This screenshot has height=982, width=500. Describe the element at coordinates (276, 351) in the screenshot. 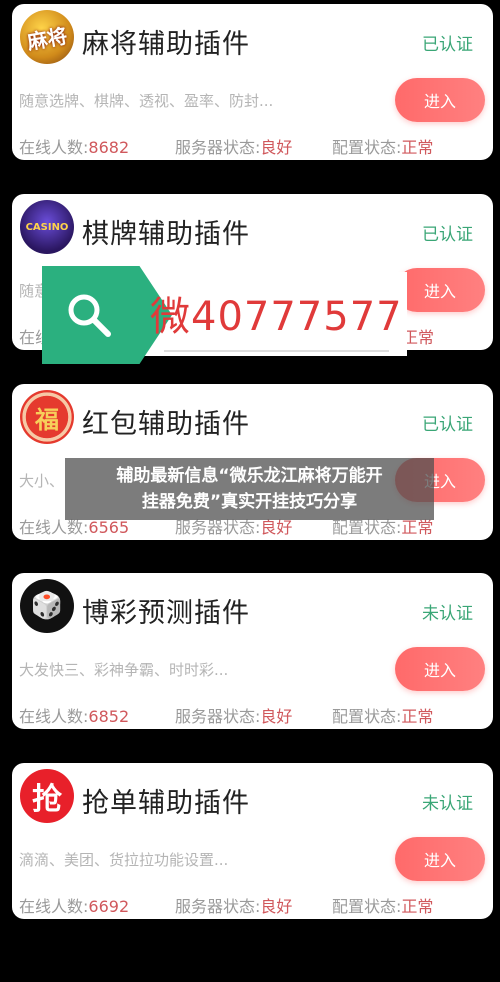

I see `banner-underline` at that location.